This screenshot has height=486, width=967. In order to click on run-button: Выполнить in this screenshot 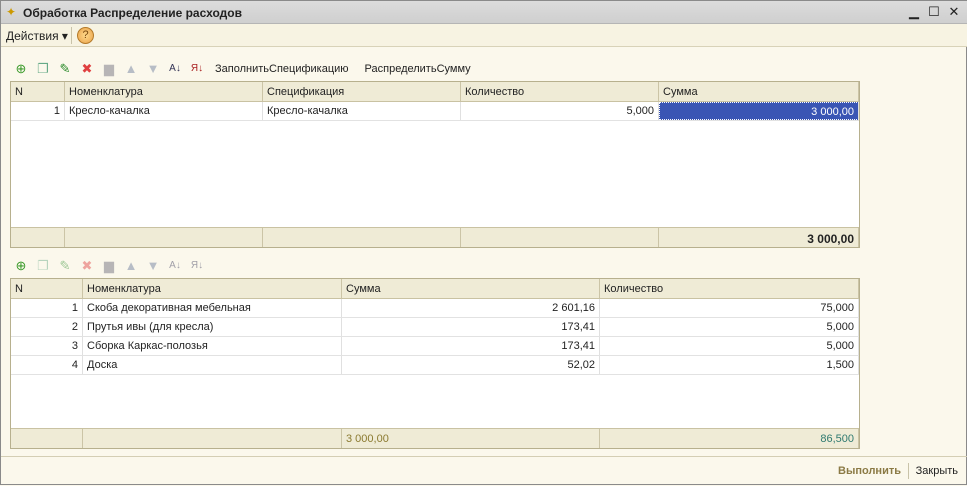, I will do `click(869, 471)`.